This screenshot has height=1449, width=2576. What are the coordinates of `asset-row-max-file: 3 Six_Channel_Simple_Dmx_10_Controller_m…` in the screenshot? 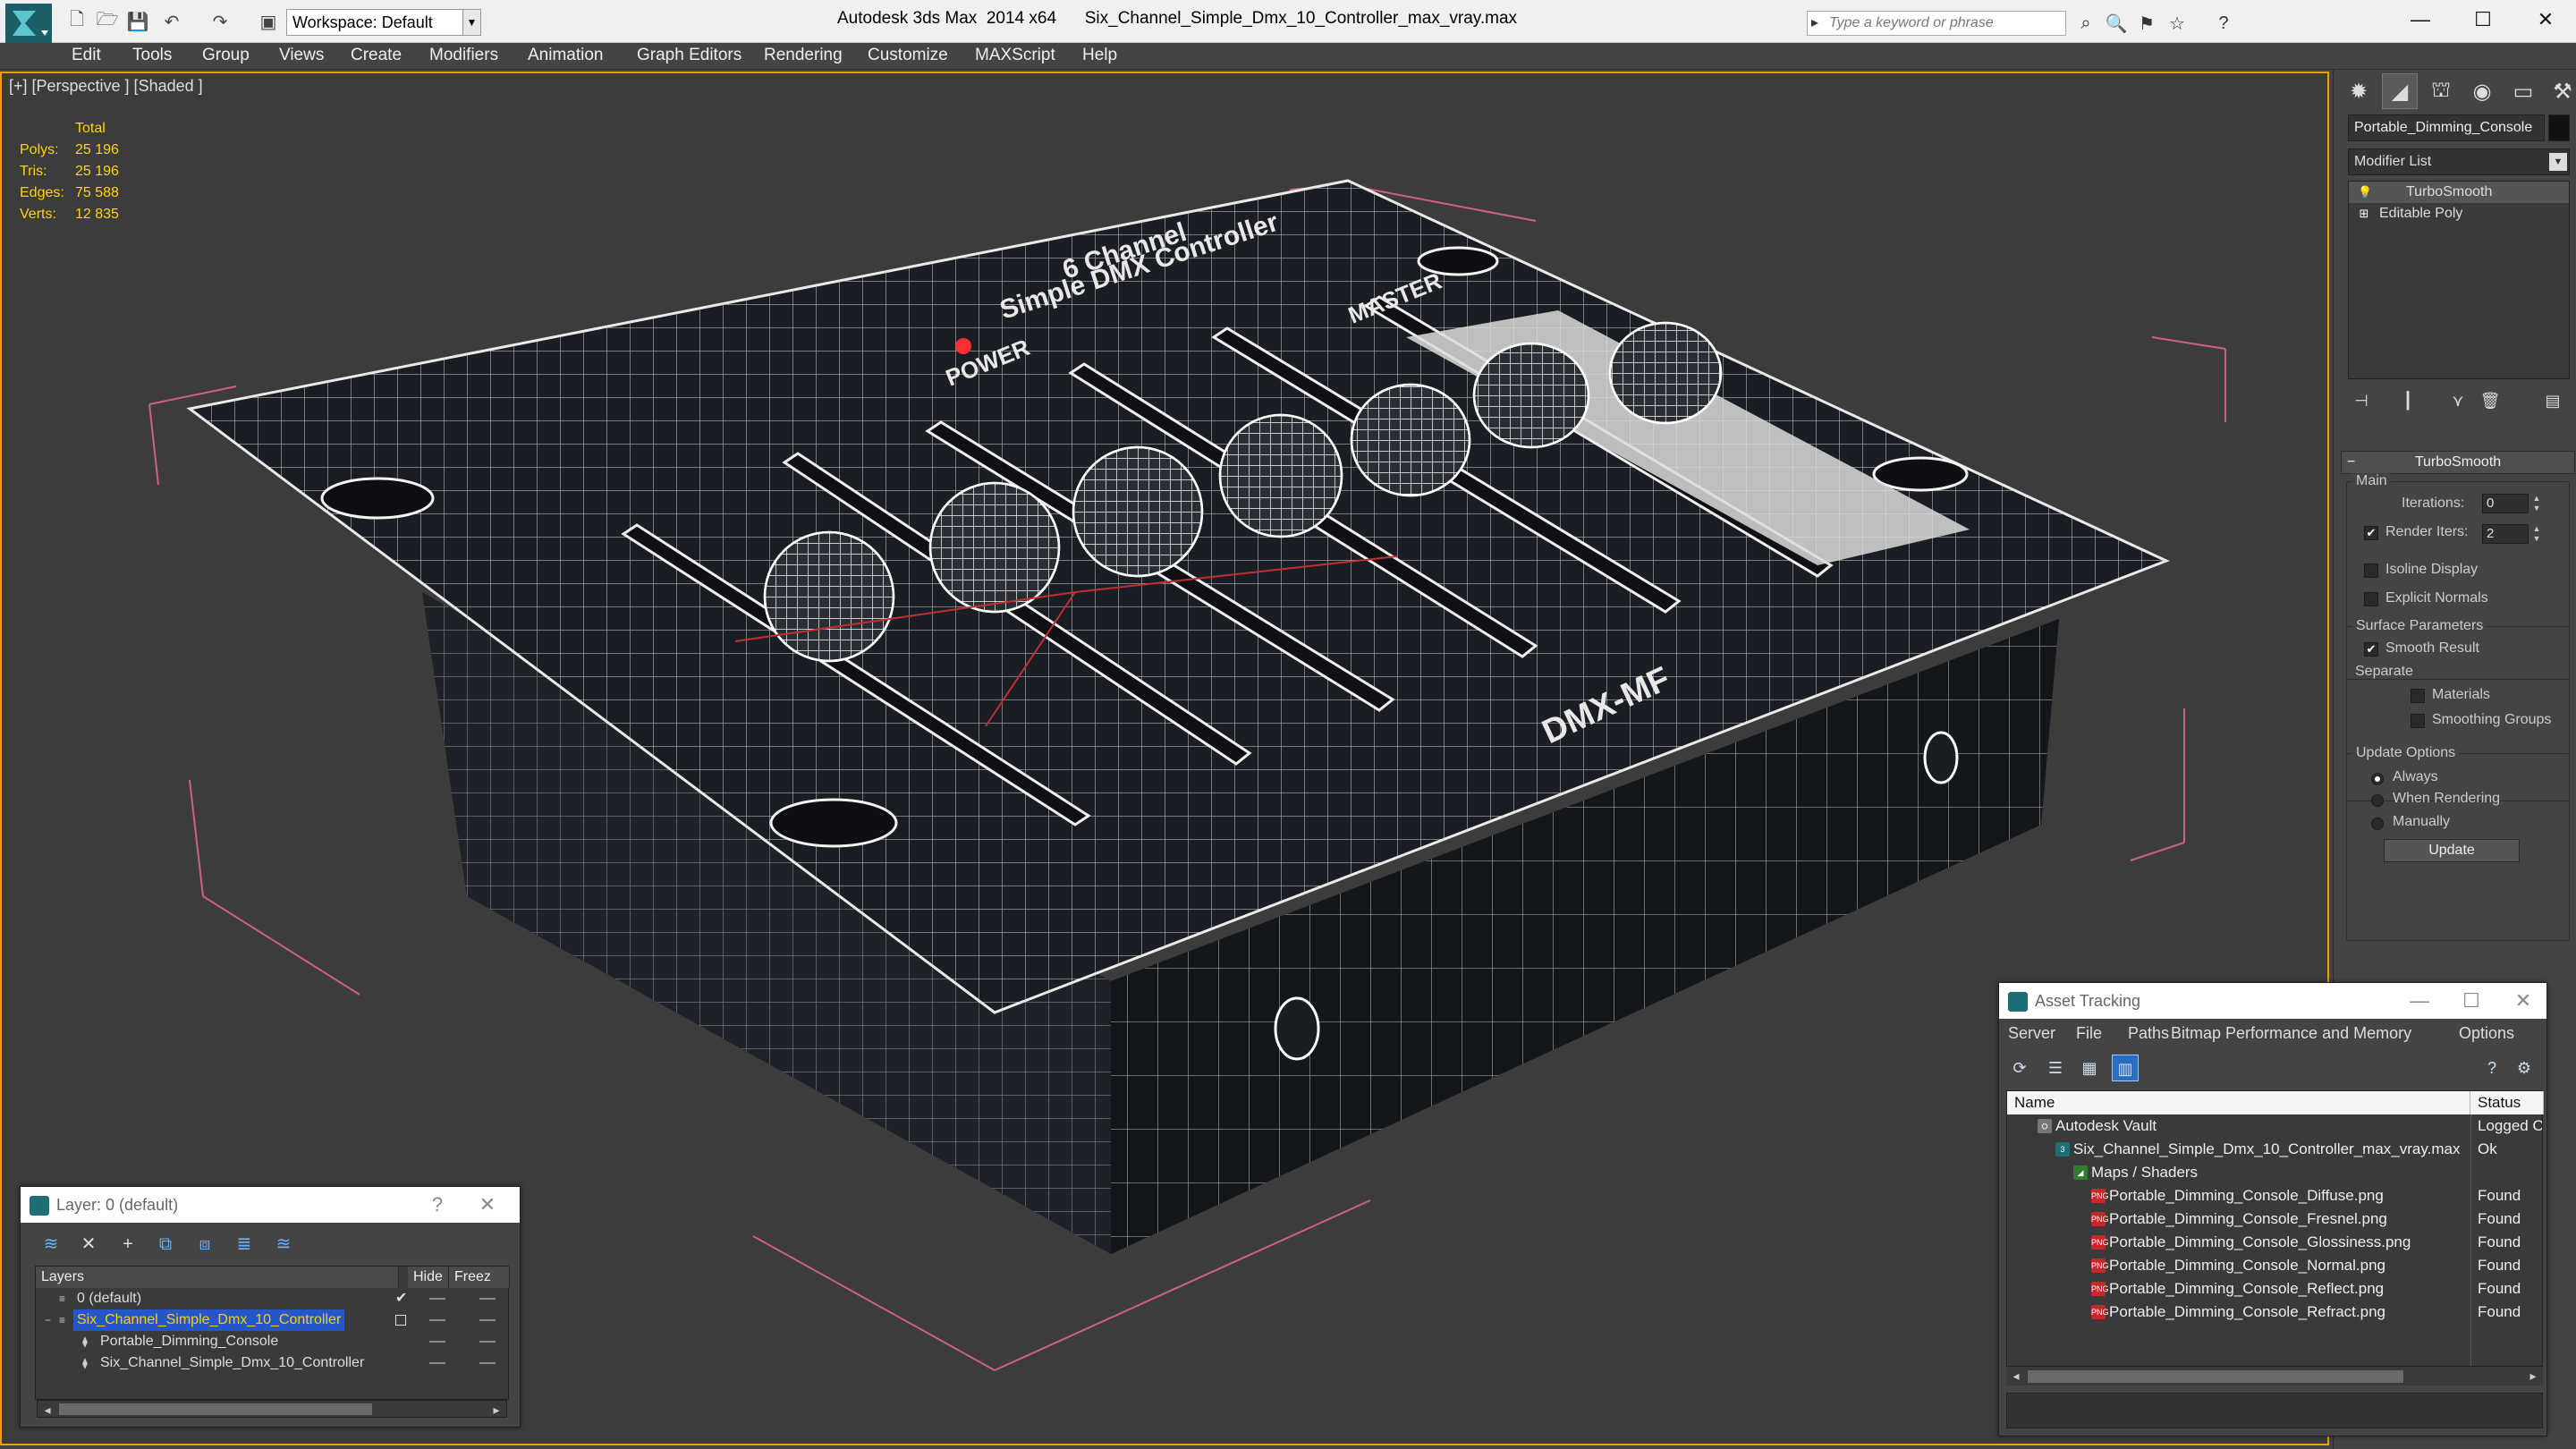 It's located at (2275, 1149).